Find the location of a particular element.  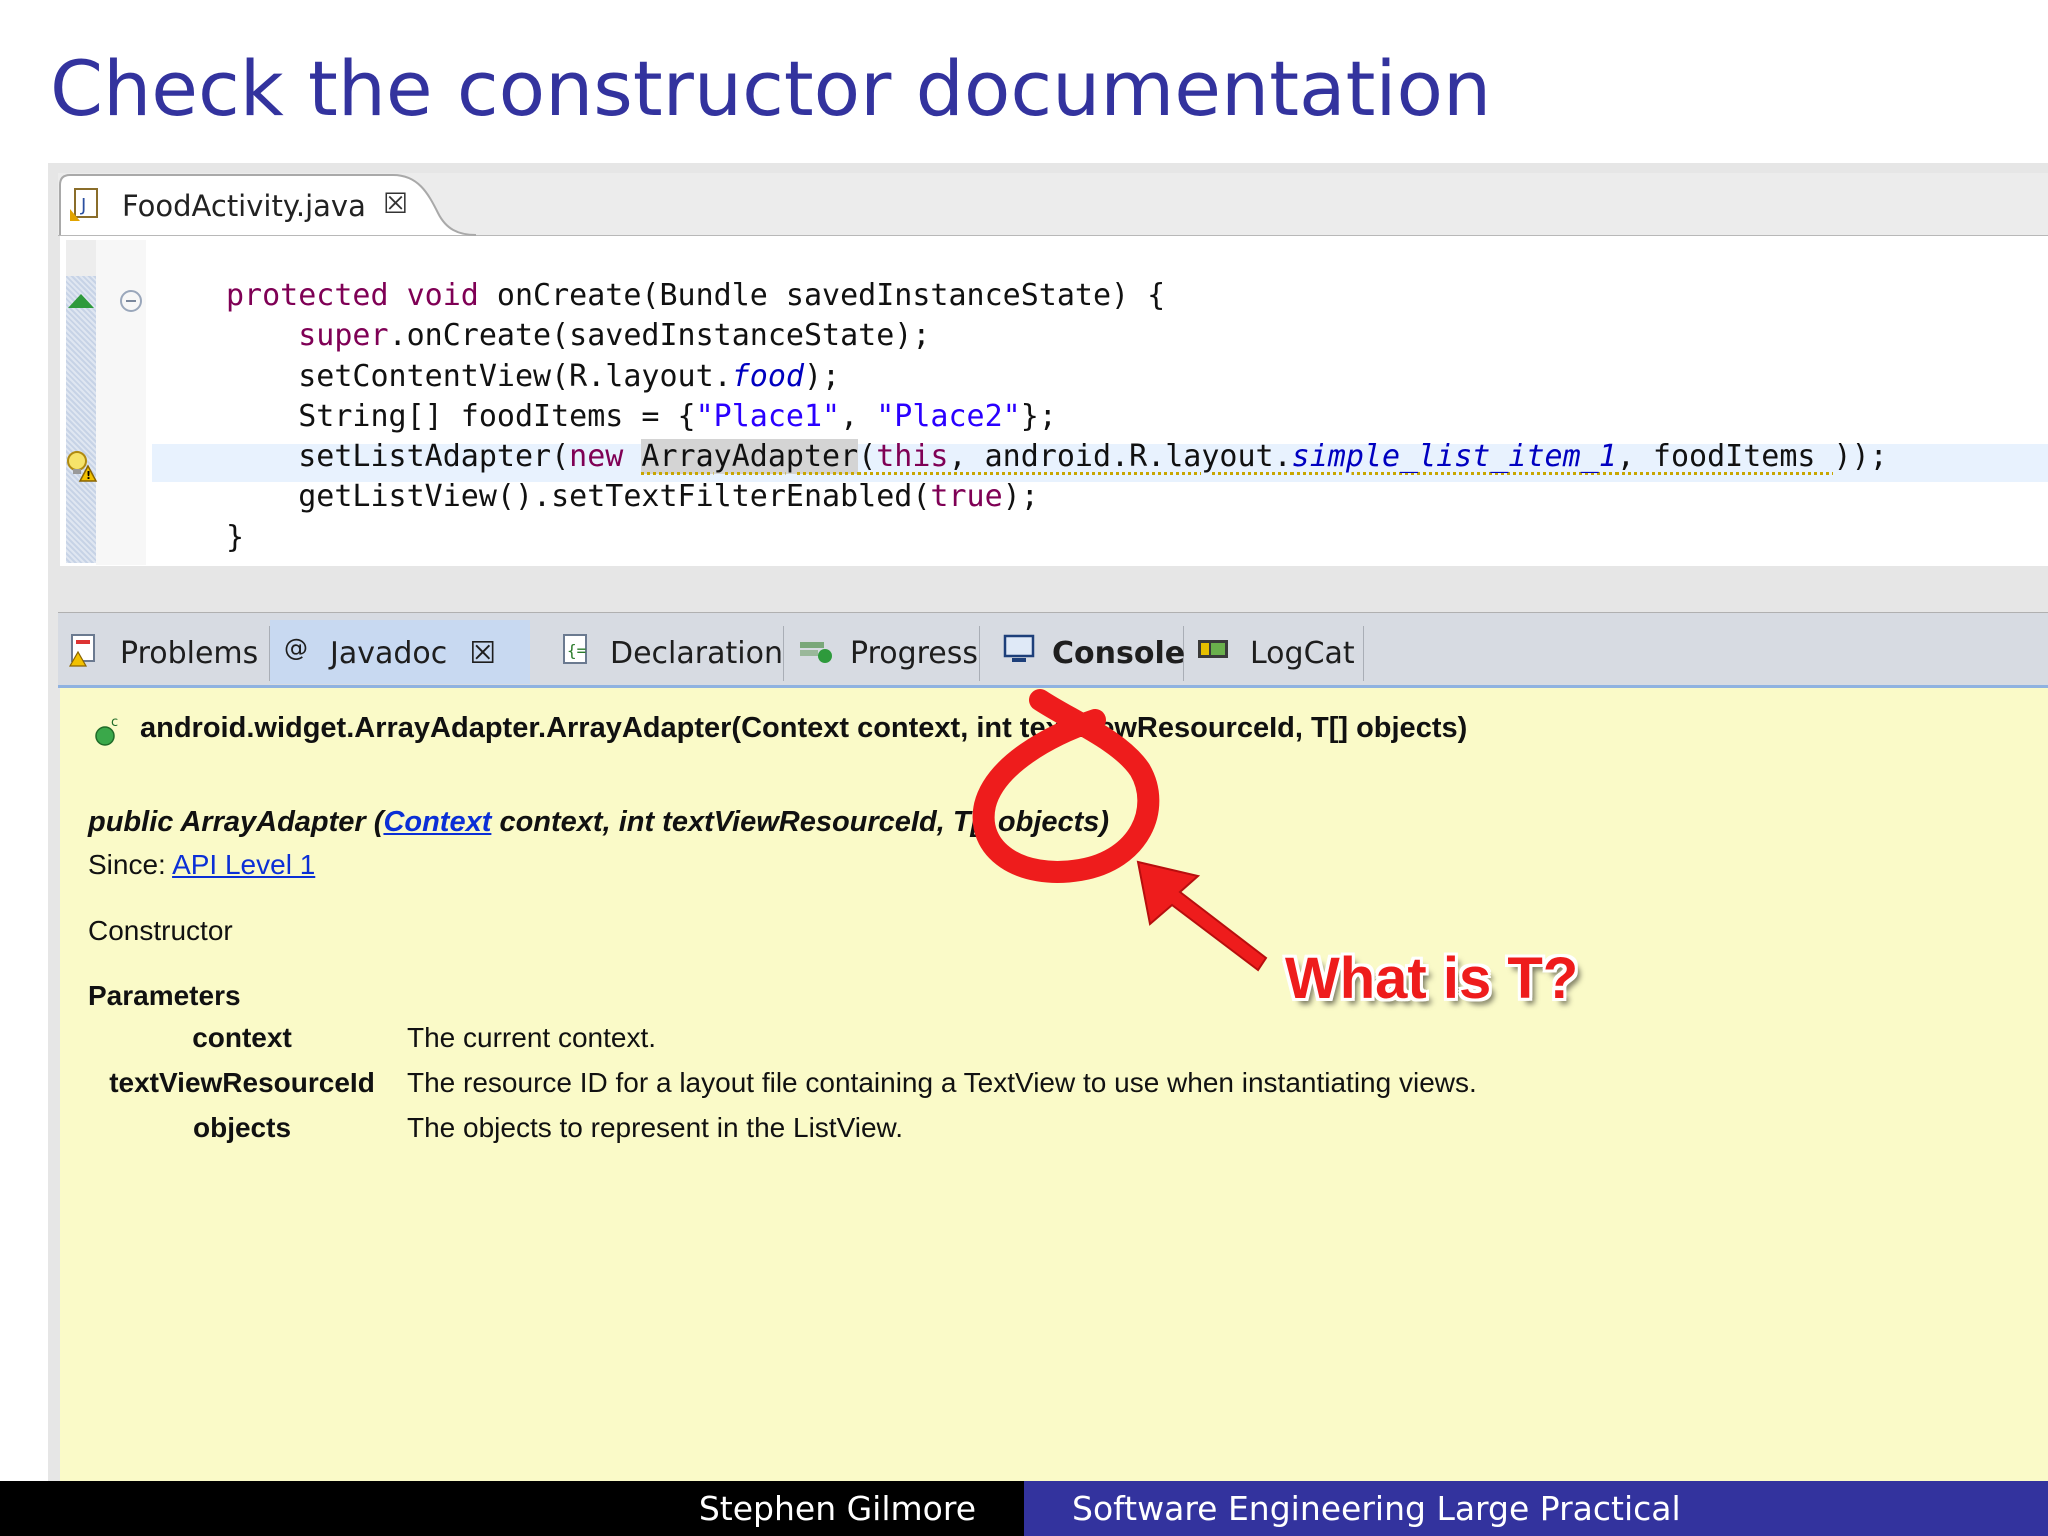

footer-right: Software Engineering Large Practical is located at coordinates (1536, 1508).